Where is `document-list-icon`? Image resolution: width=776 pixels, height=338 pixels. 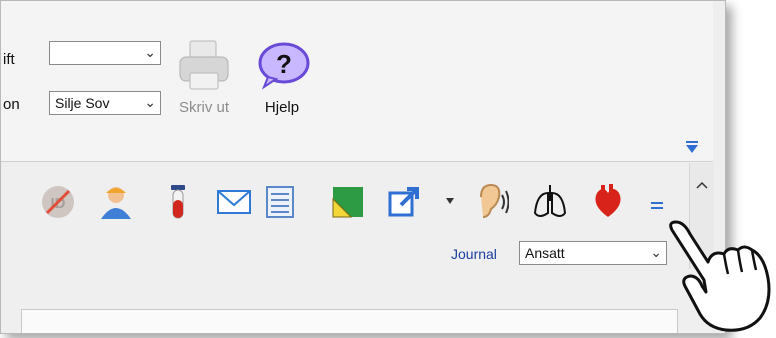
document-list-icon is located at coordinates (280, 202).